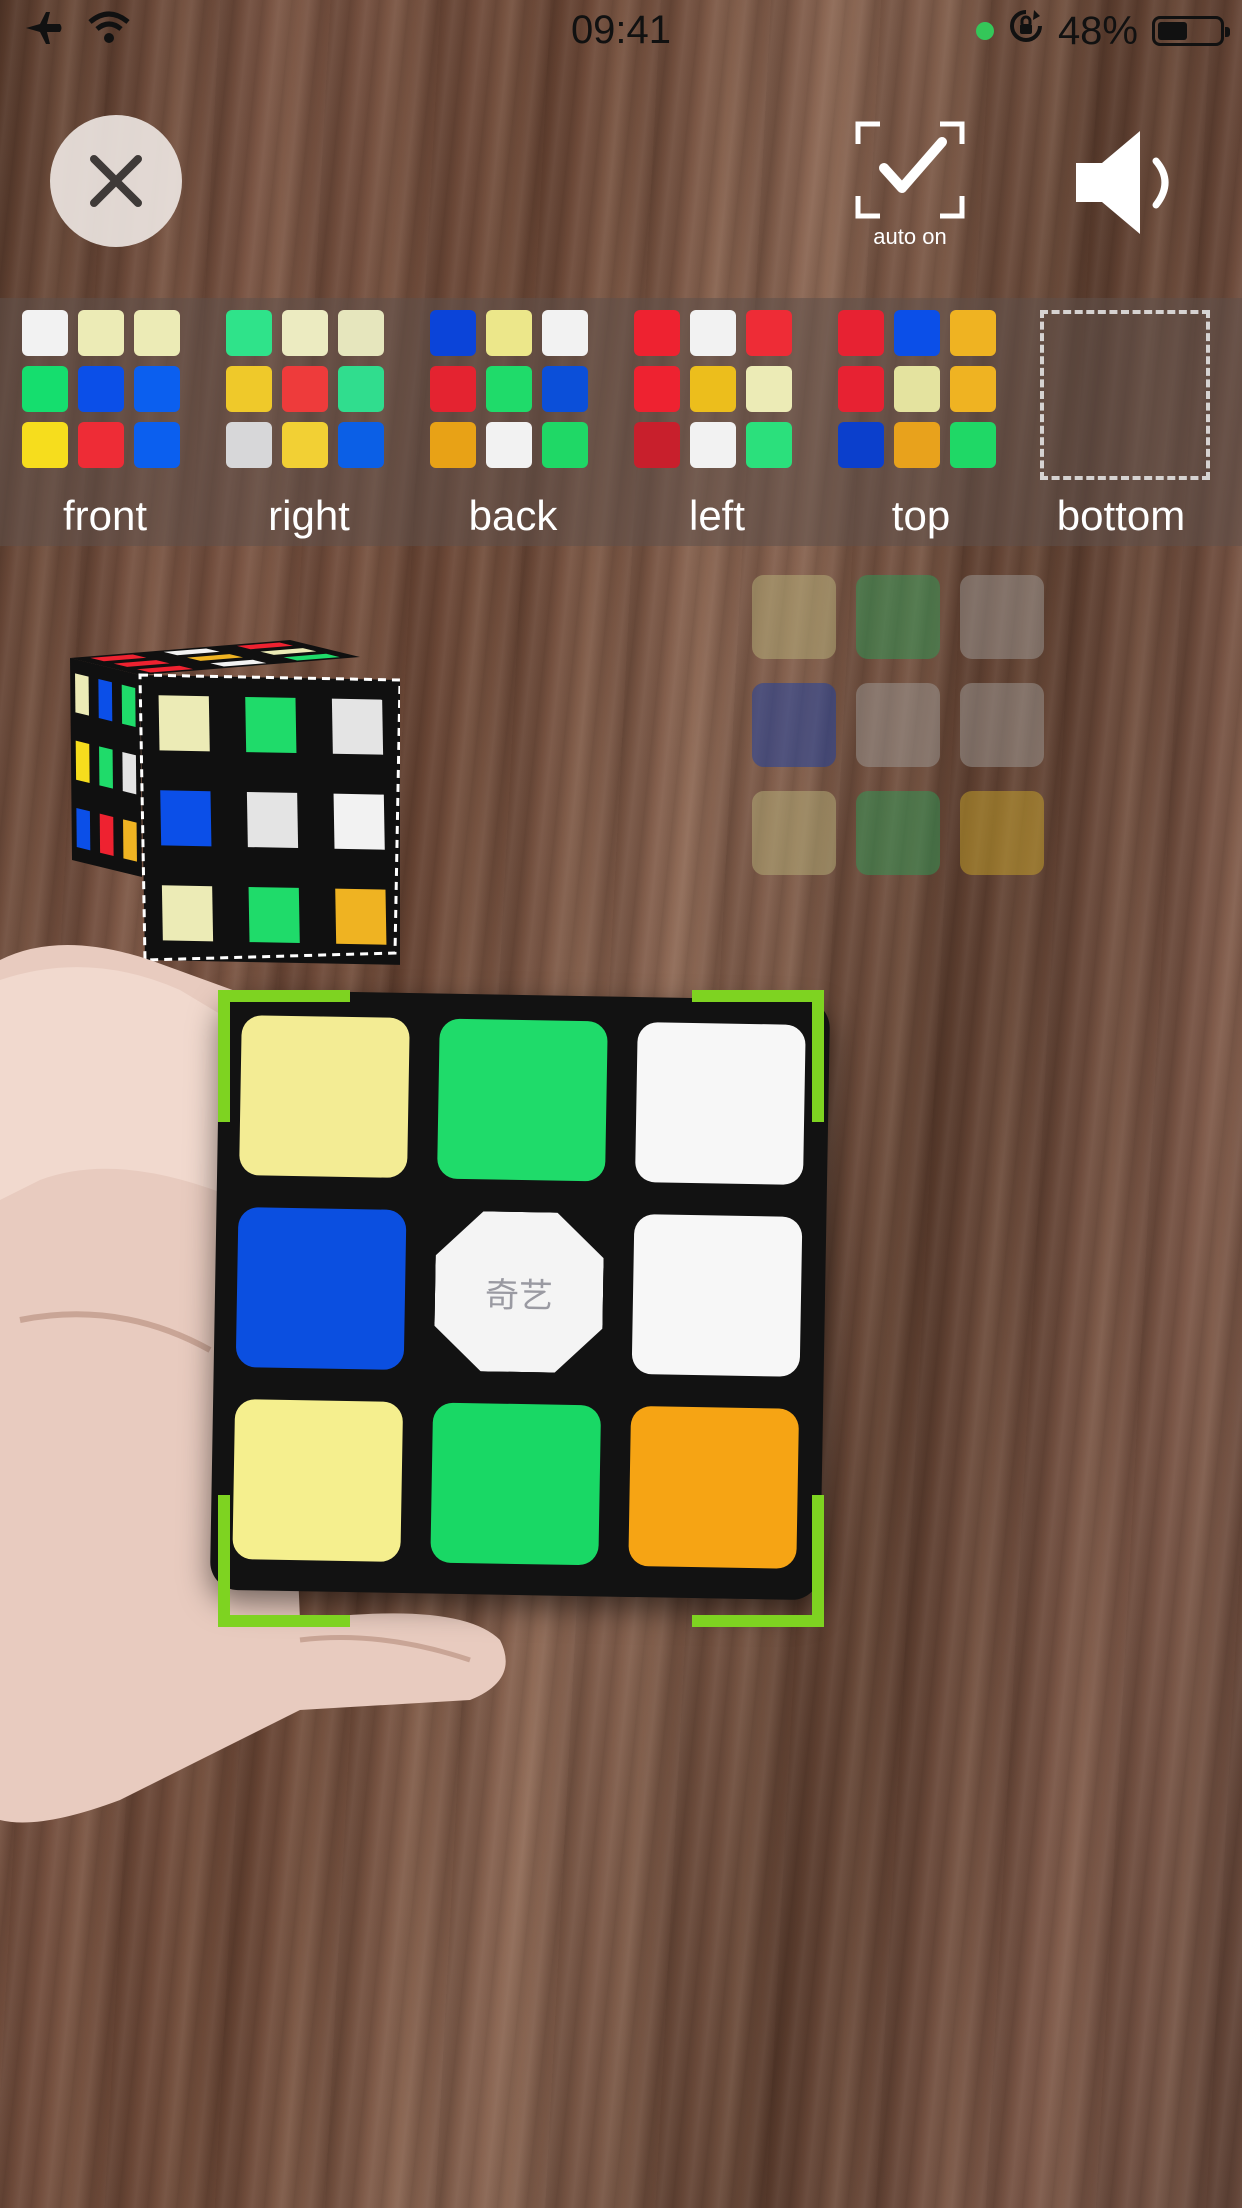 Image resolution: width=1242 pixels, height=2208 pixels. Describe the element at coordinates (758, 1056) in the screenshot. I see `scan-corner-tr` at that location.